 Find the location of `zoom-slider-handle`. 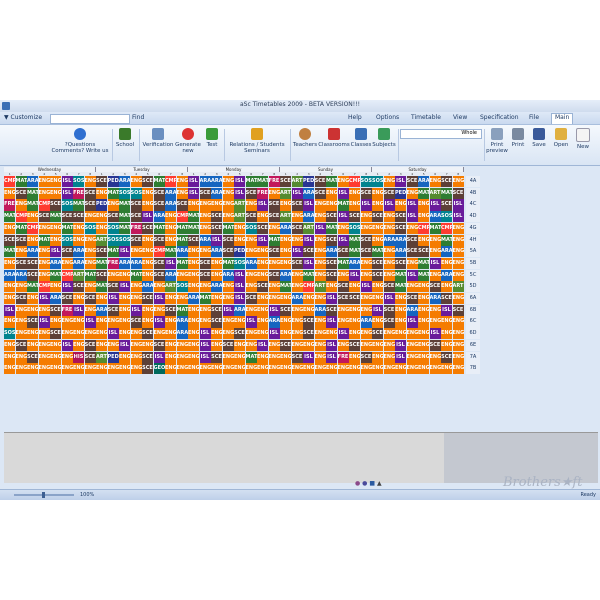

zoom-slider-handle is located at coordinates (43, 495).